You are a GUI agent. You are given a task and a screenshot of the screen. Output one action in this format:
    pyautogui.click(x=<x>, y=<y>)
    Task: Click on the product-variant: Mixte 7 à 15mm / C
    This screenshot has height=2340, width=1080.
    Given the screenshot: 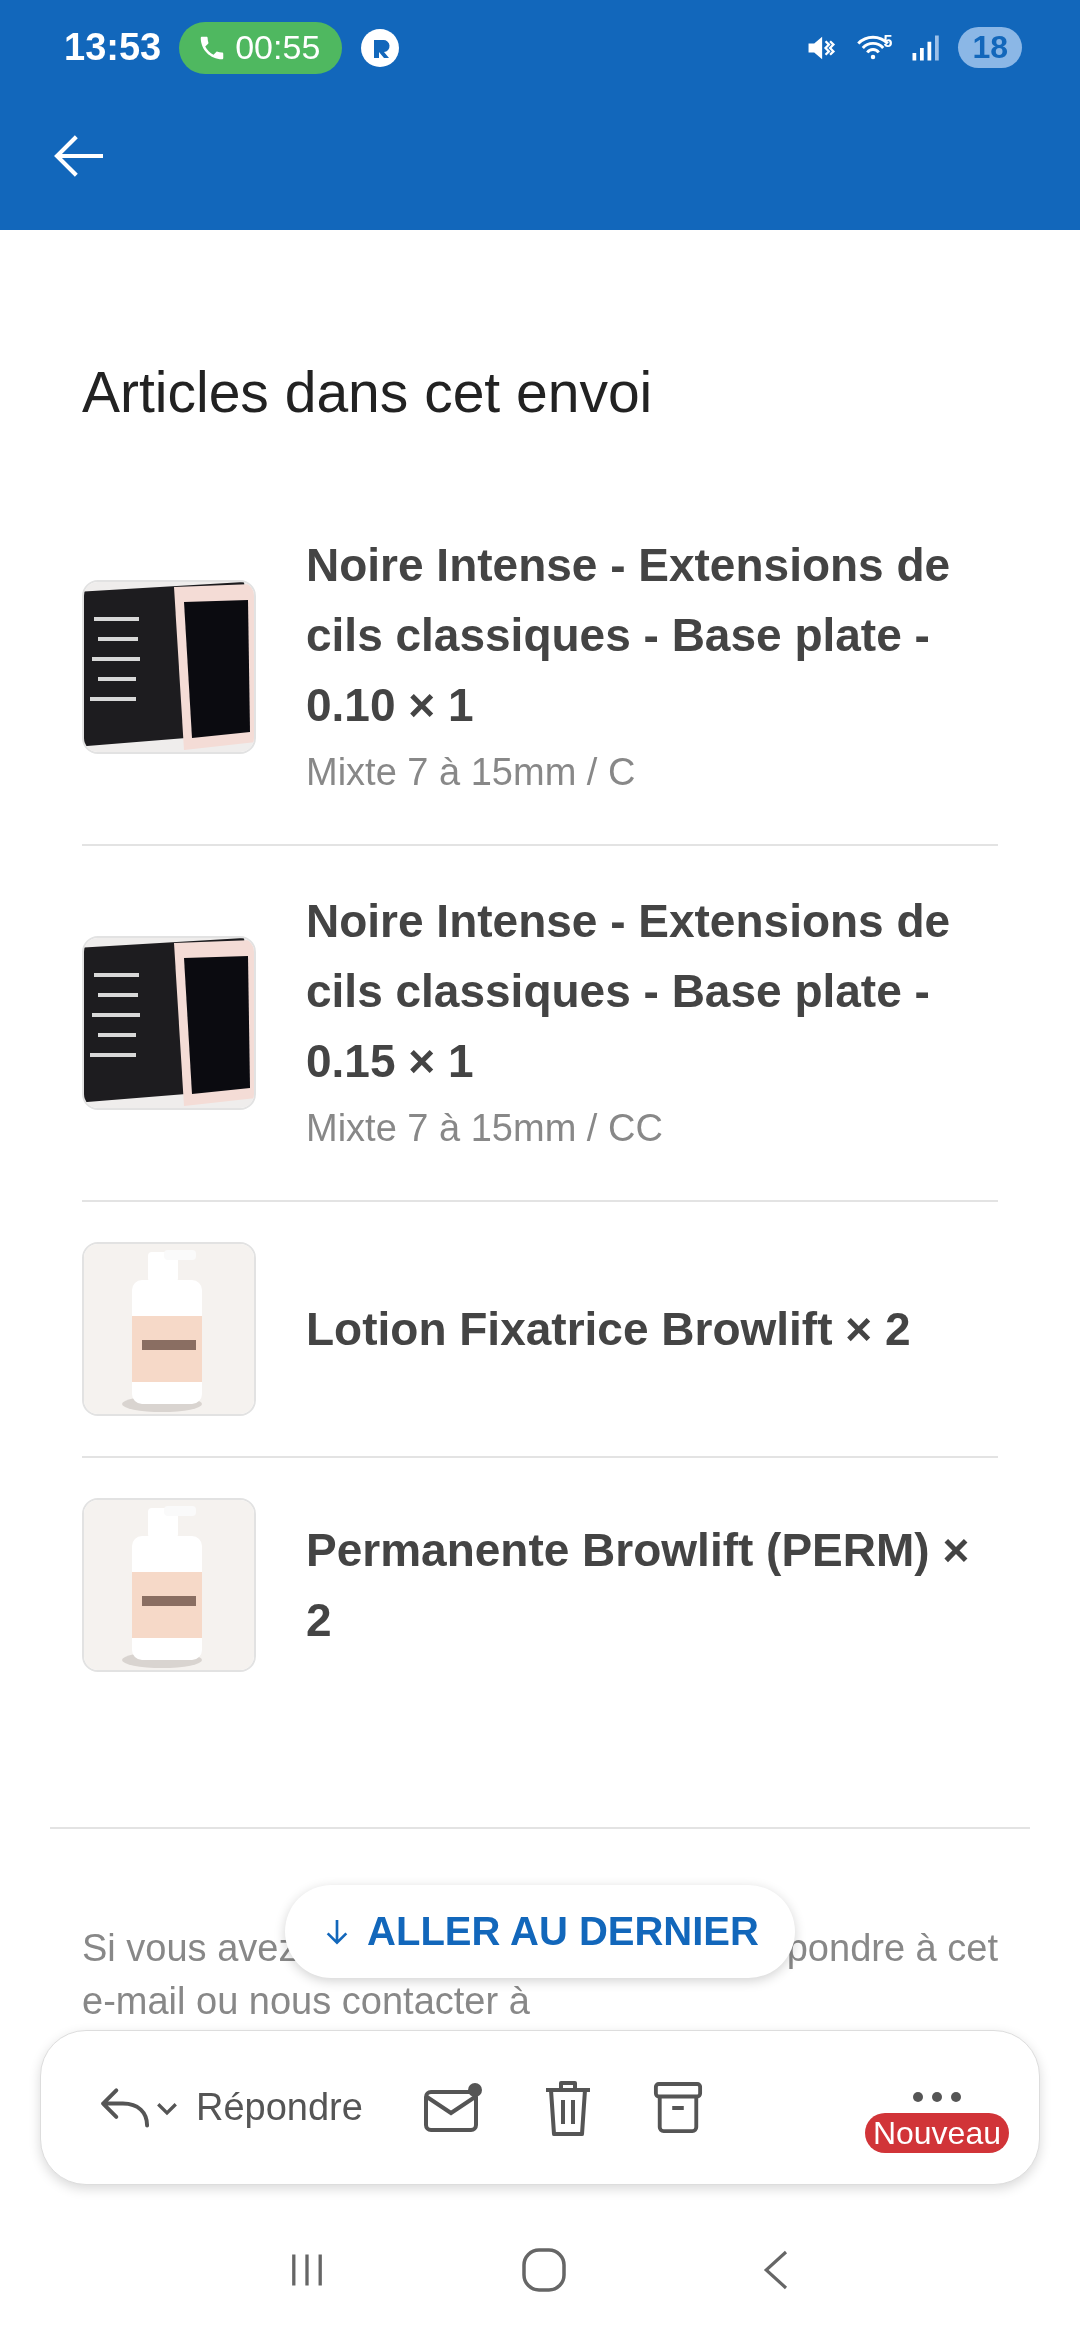 What is the action you would take?
    pyautogui.click(x=471, y=772)
    